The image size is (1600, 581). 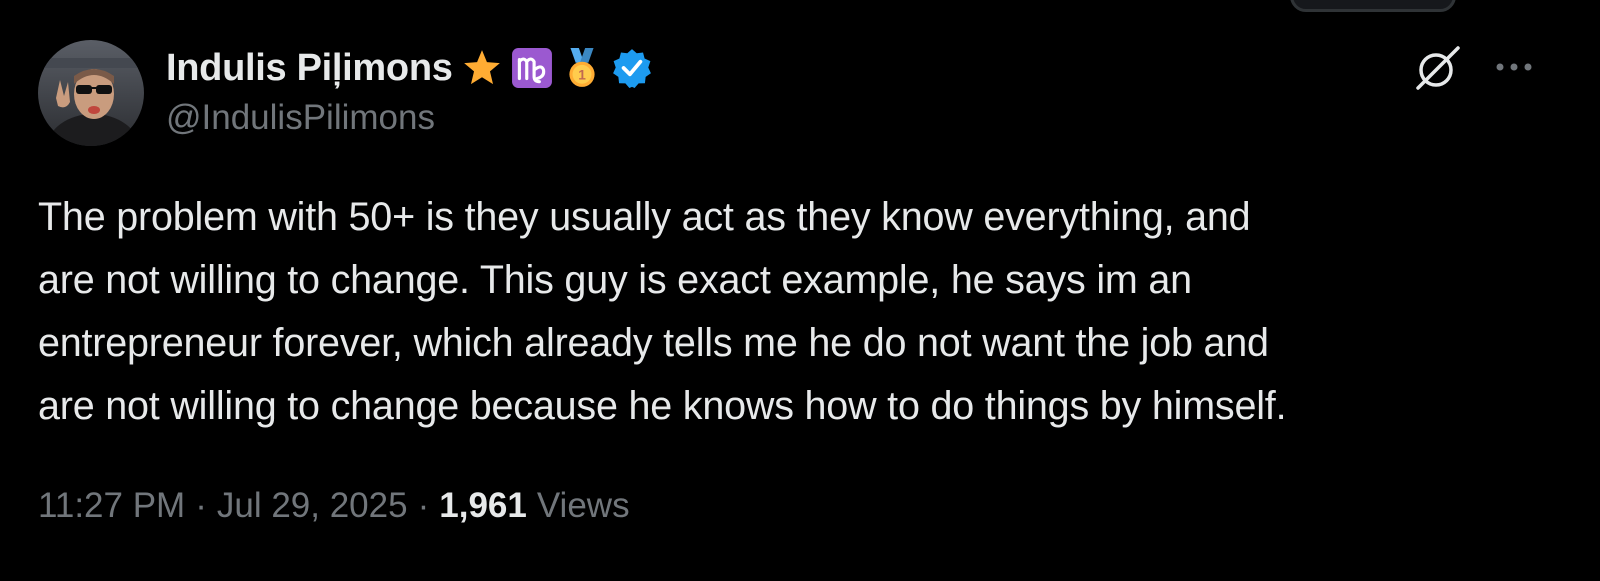 What do you see at coordinates (531, 68) in the screenshot?
I see `virgo-emoji-icon` at bounding box center [531, 68].